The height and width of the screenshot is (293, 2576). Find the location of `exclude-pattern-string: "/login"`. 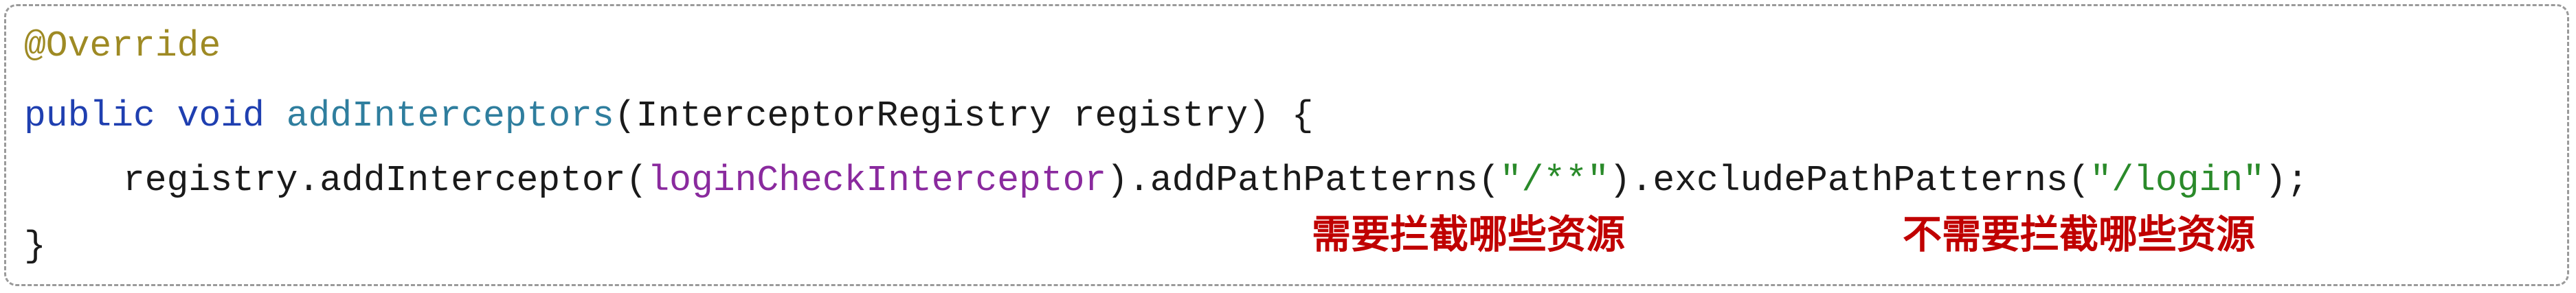

exclude-pattern-string: "/login" is located at coordinates (2177, 180).